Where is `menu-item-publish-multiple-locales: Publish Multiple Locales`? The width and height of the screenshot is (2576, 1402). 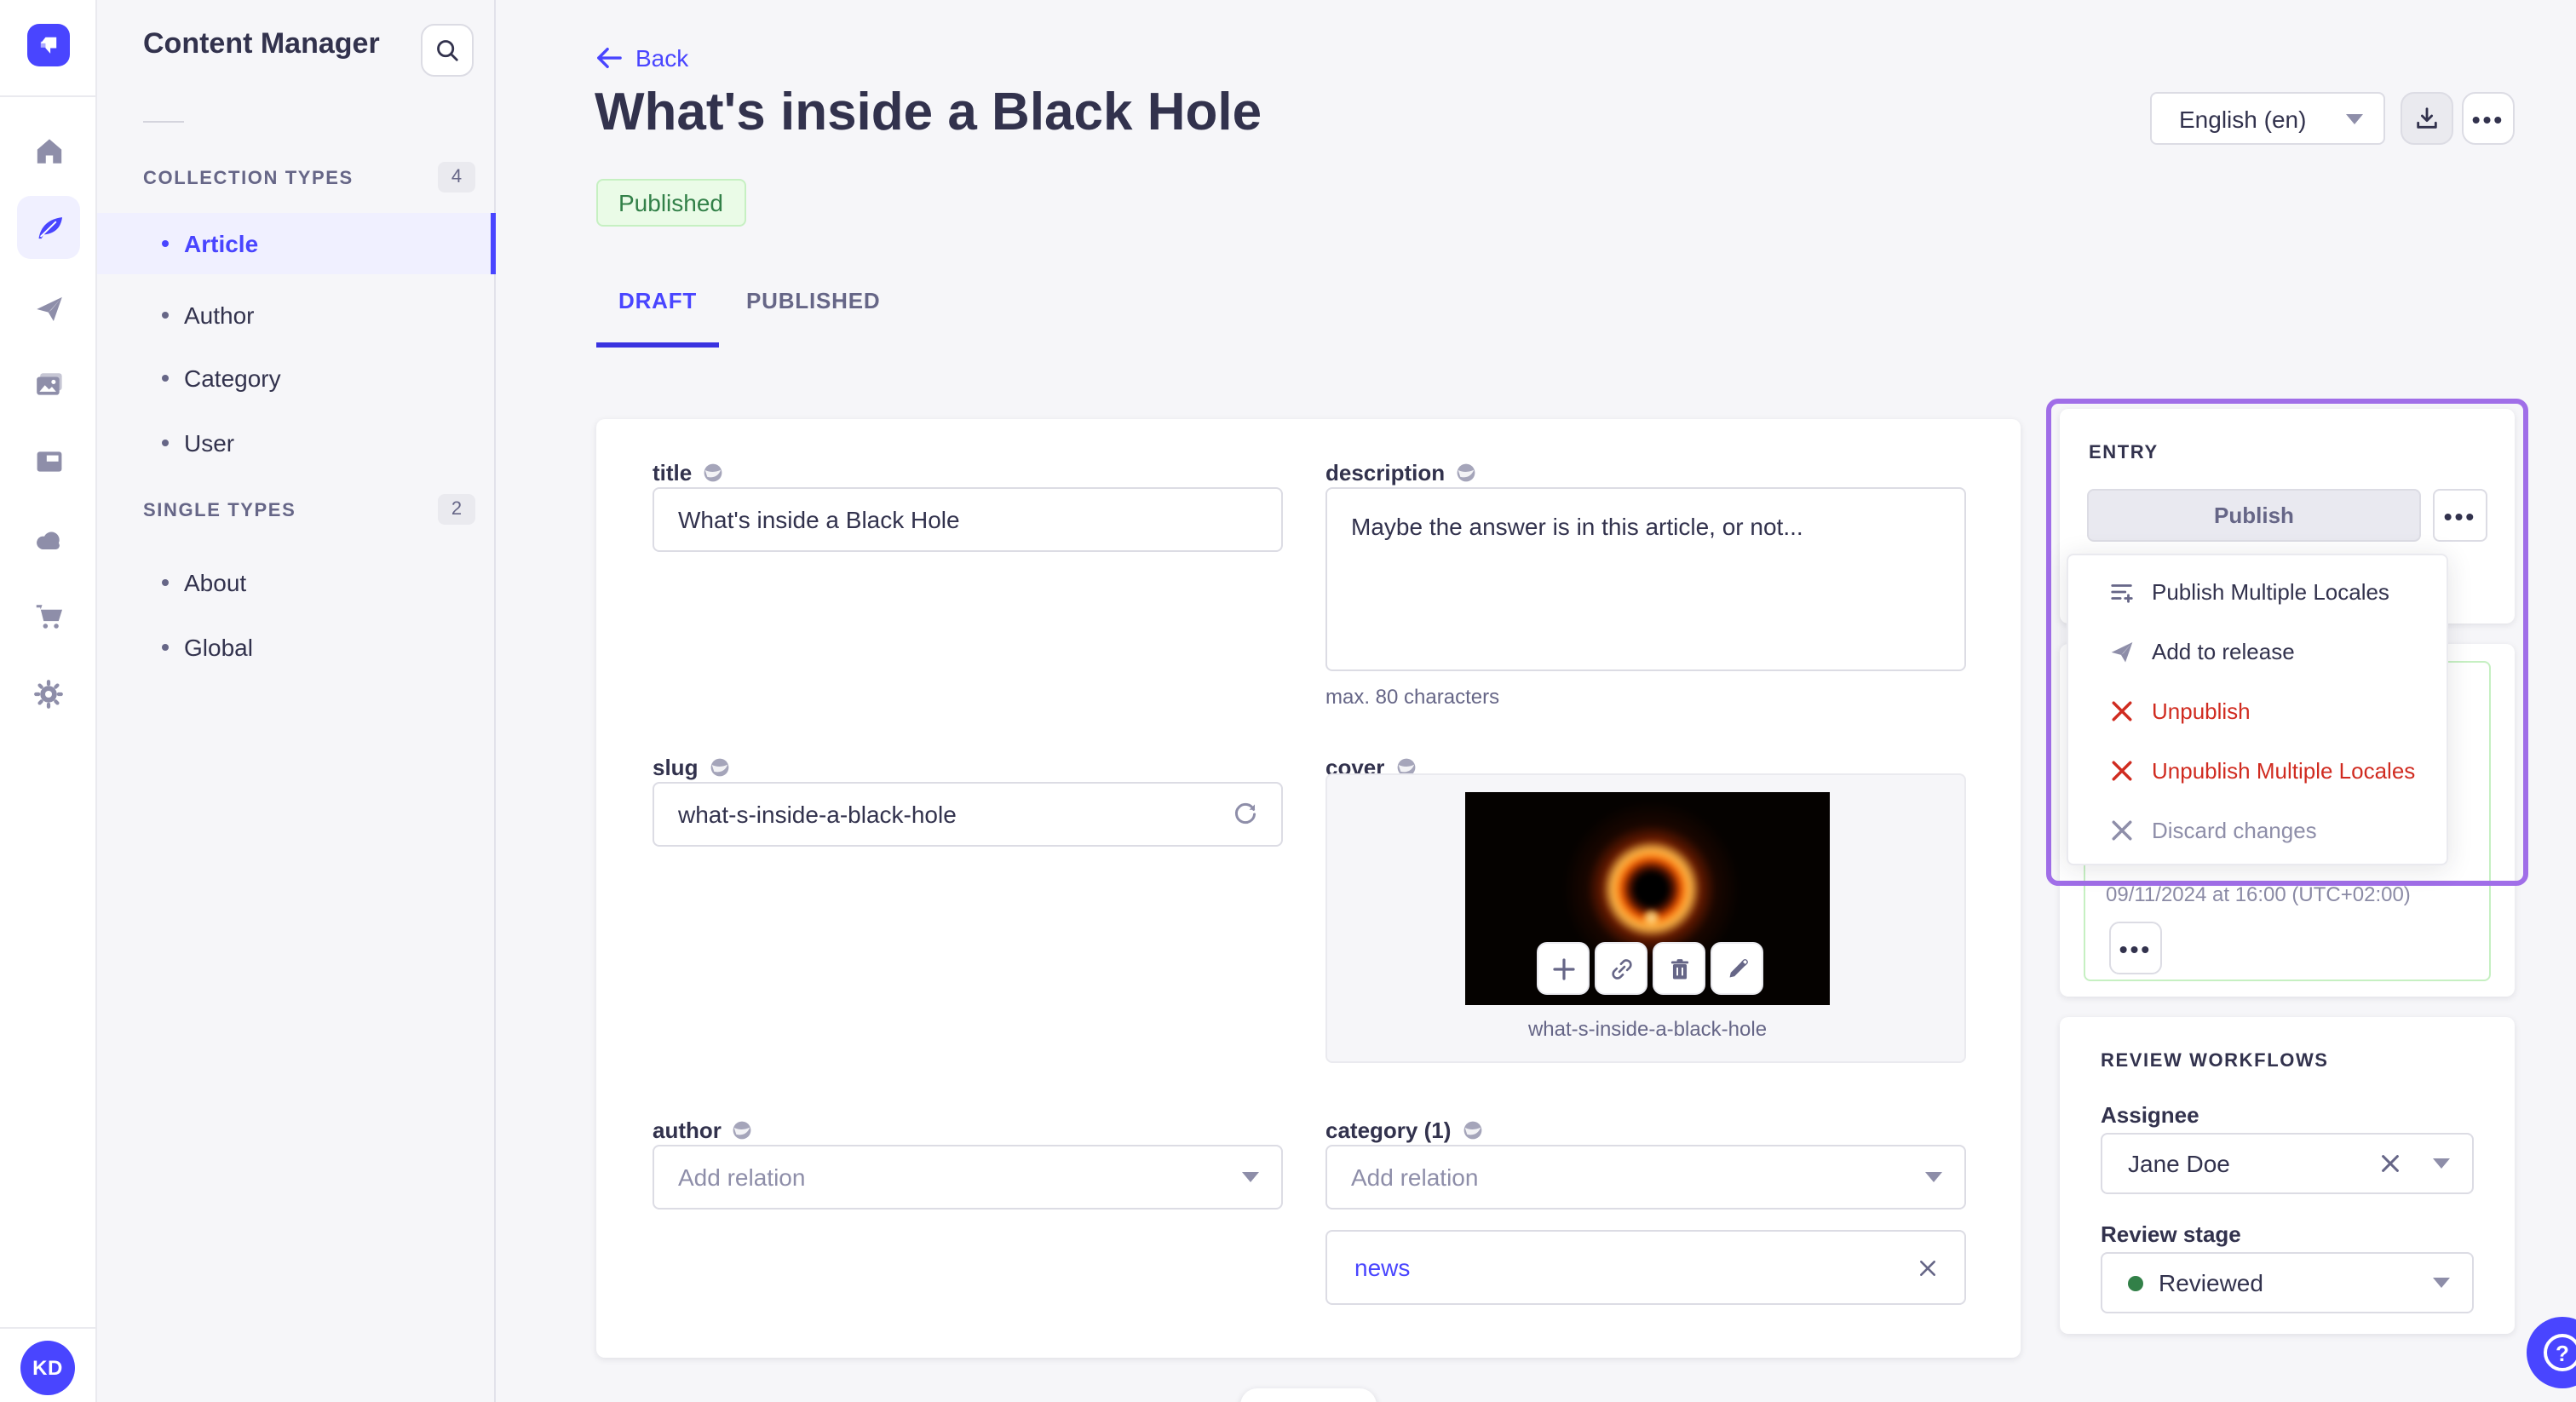 menu-item-publish-multiple-locales: Publish Multiple Locales is located at coordinates (2257, 592).